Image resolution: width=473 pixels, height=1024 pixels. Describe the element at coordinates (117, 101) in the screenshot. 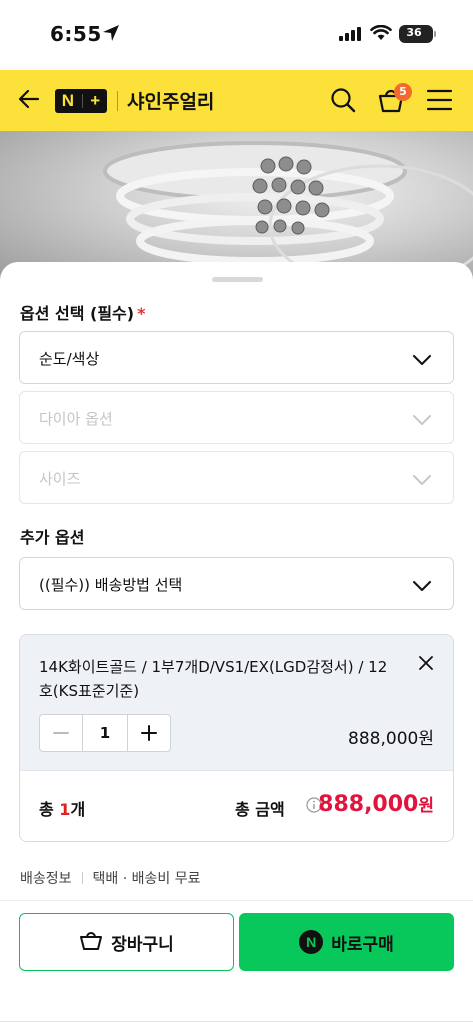

I see `header-divider` at that location.